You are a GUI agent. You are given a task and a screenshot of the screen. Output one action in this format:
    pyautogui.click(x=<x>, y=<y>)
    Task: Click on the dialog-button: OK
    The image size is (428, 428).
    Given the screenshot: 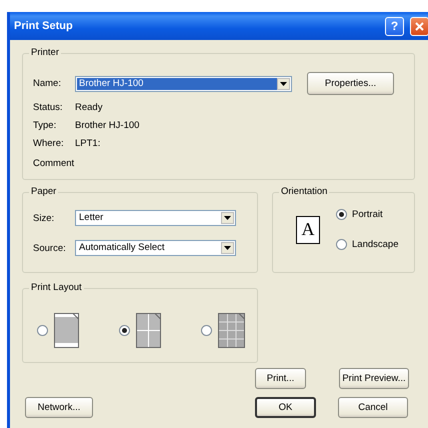 What is the action you would take?
    pyautogui.click(x=285, y=407)
    